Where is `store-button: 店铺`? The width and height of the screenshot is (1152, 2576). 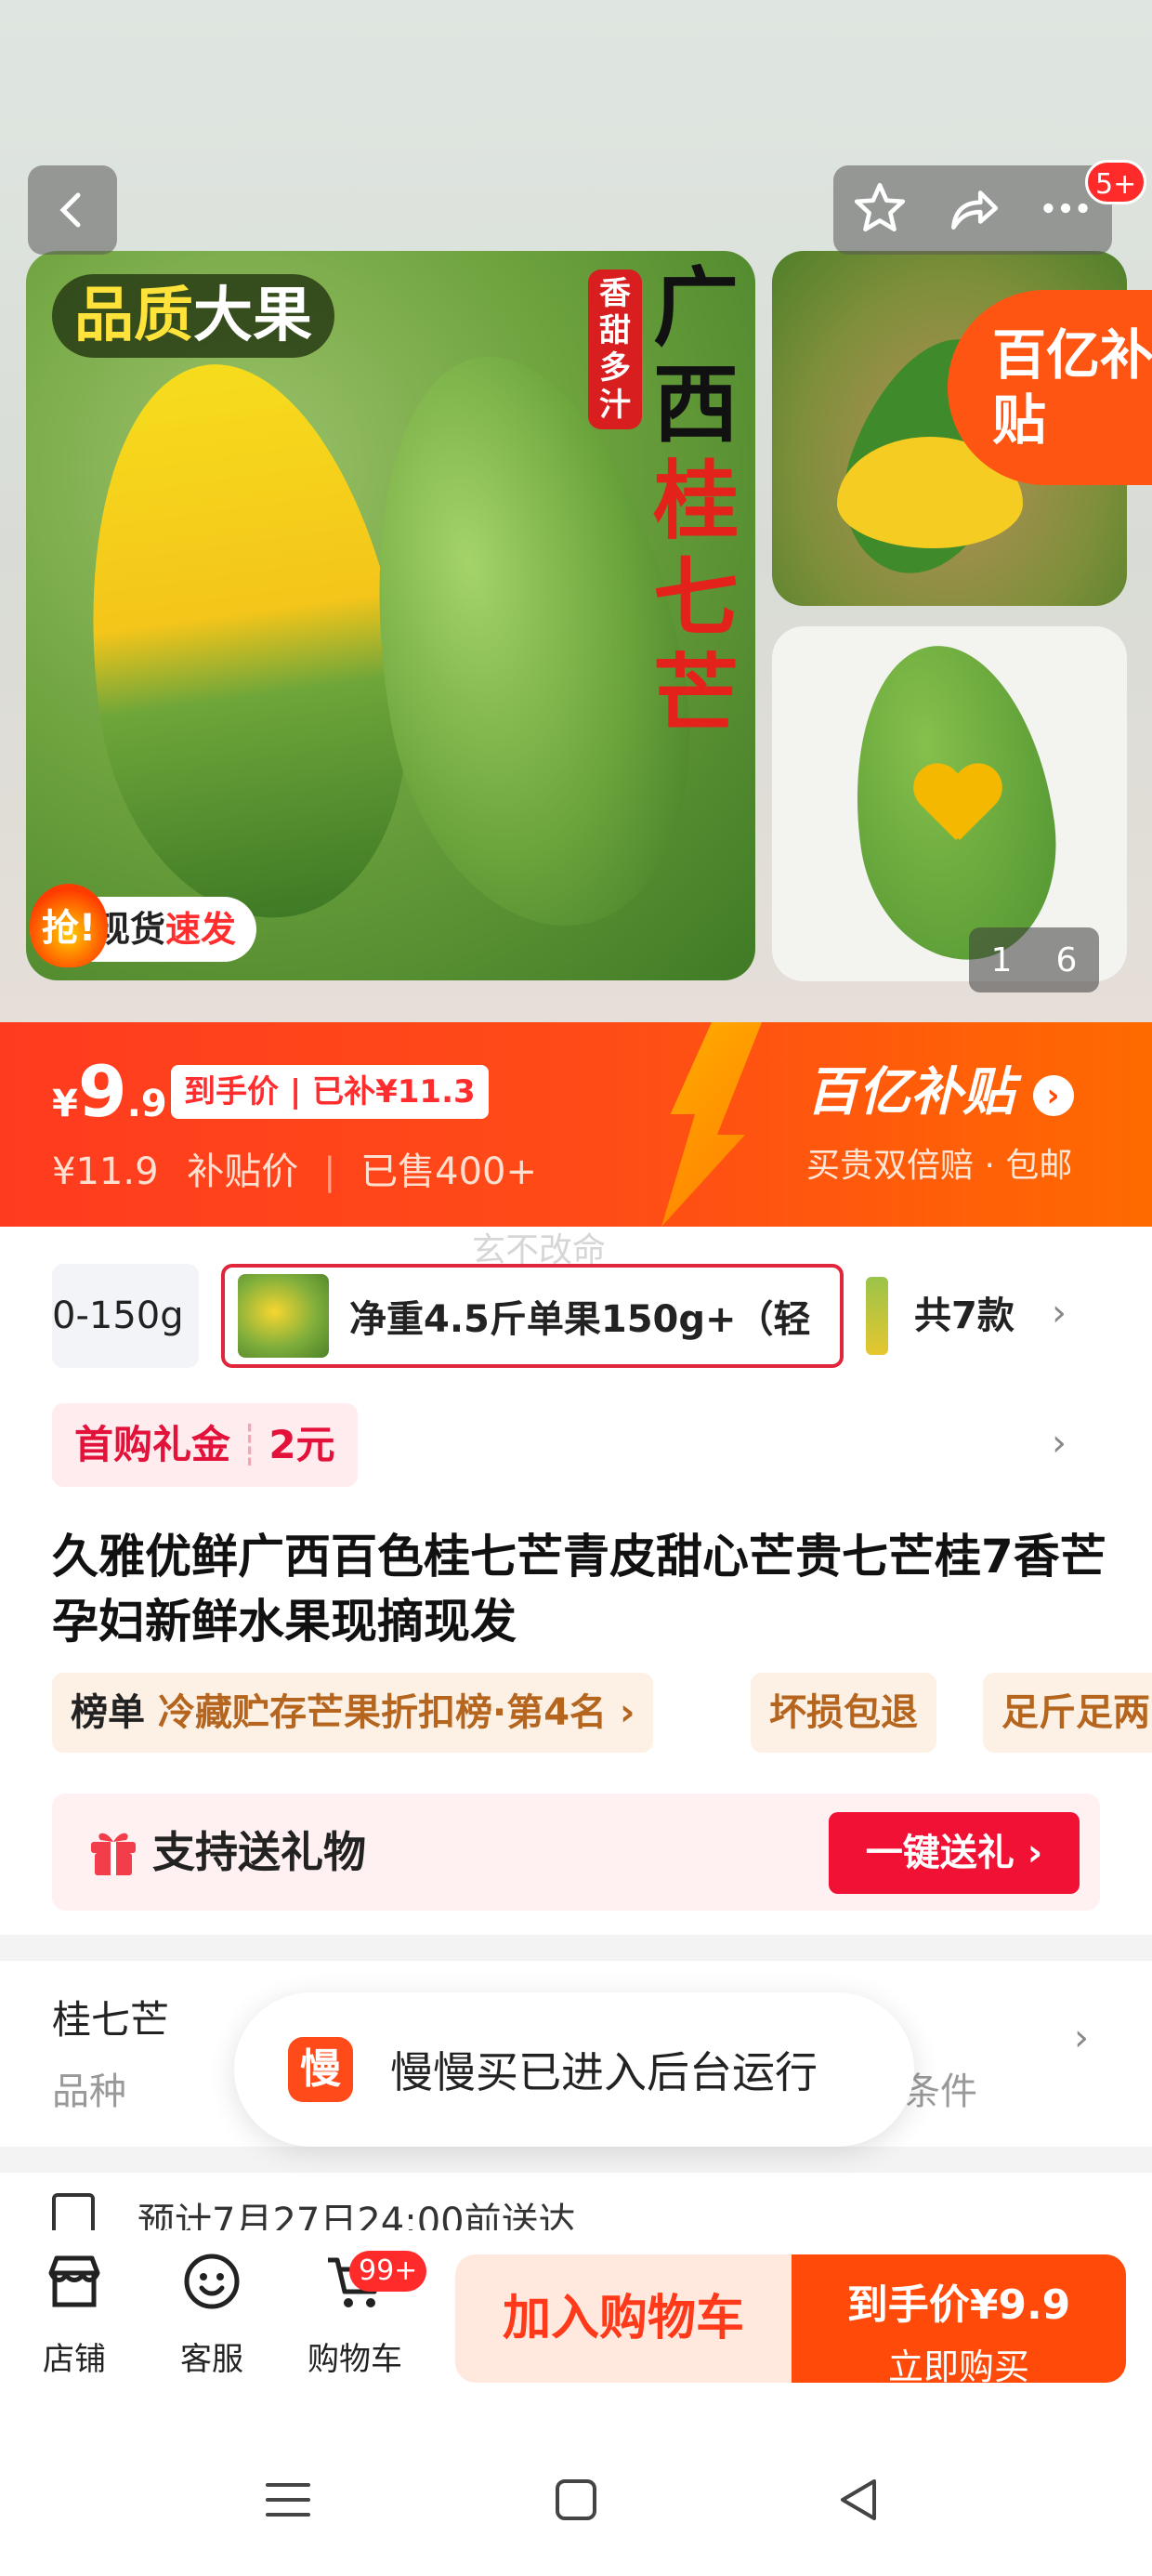
store-button: 店铺 is located at coordinates (74, 2314).